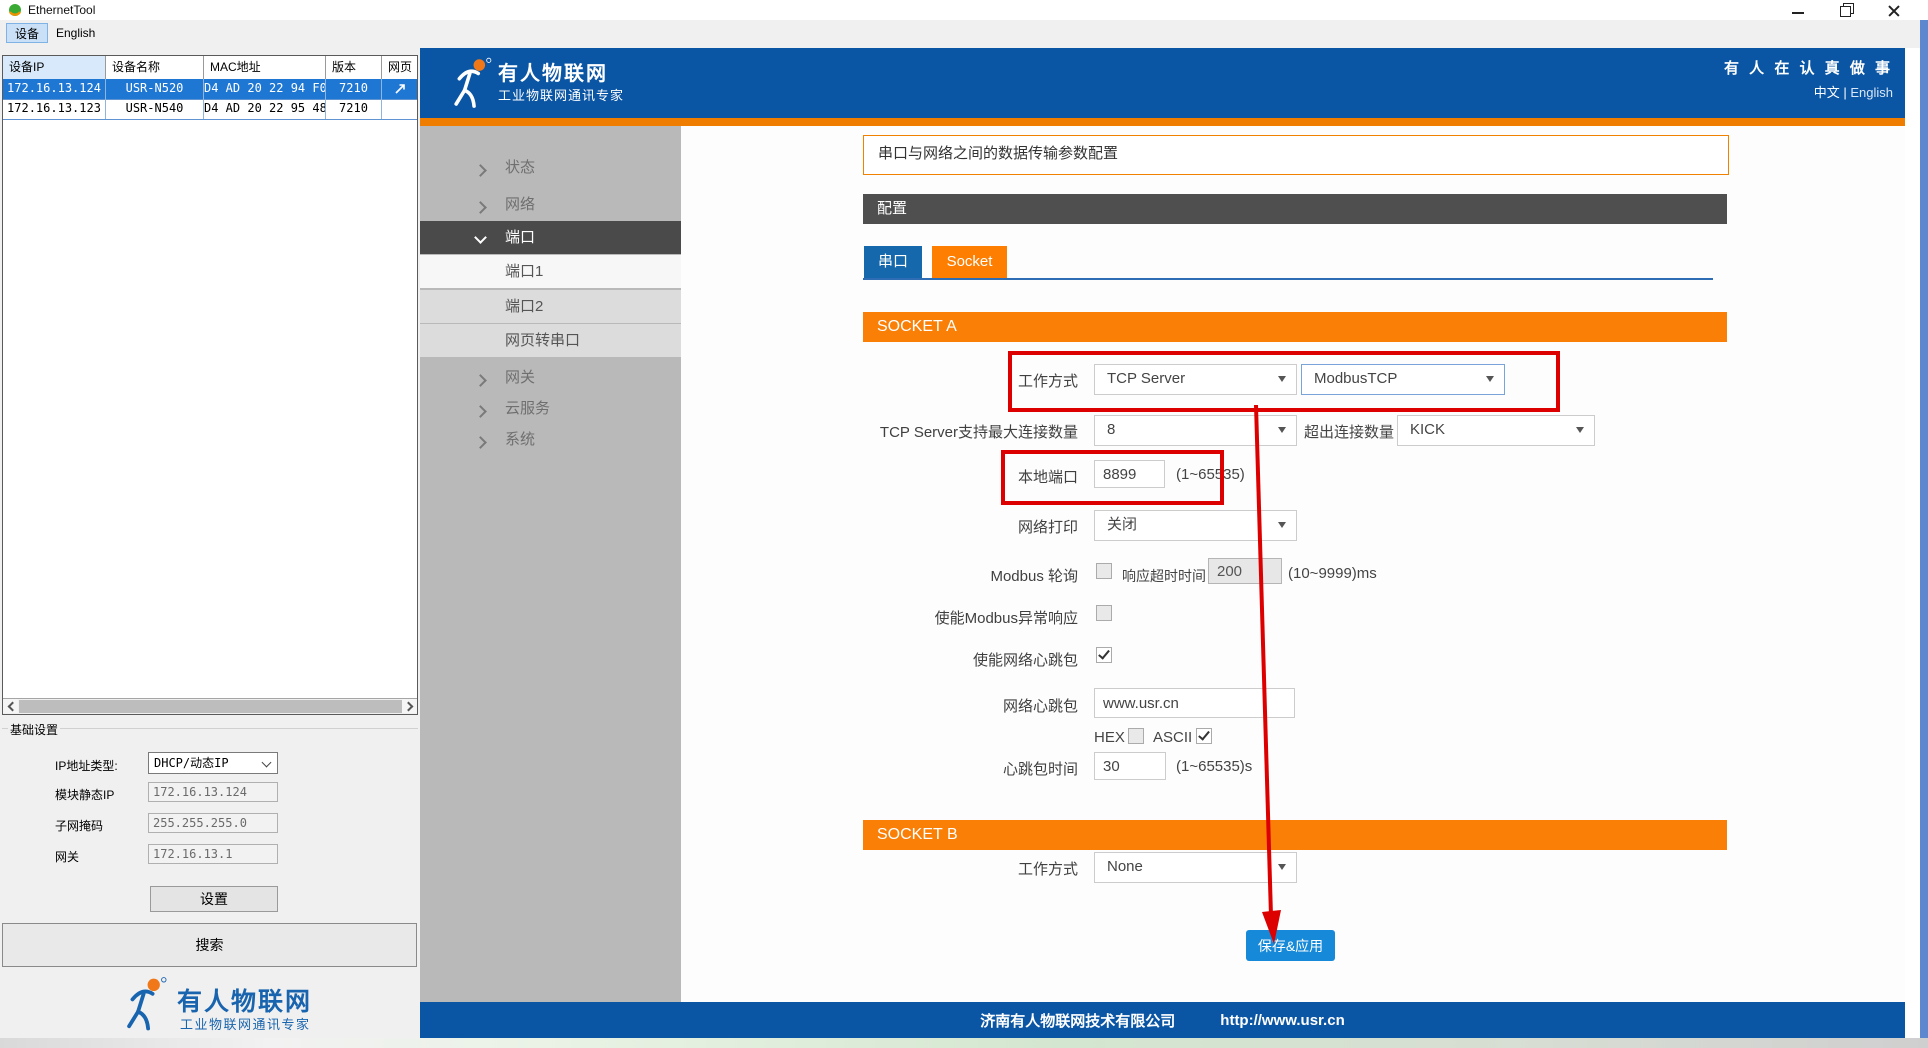  Describe the element at coordinates (266, 762) in the screenshot. I see `chevron-down-icon` at that location.